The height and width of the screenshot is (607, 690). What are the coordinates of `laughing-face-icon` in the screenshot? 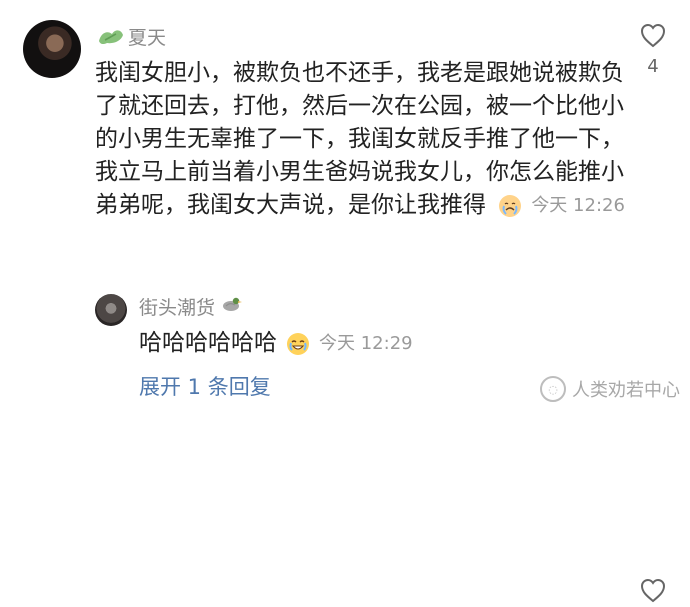 It's located at (298, 344).